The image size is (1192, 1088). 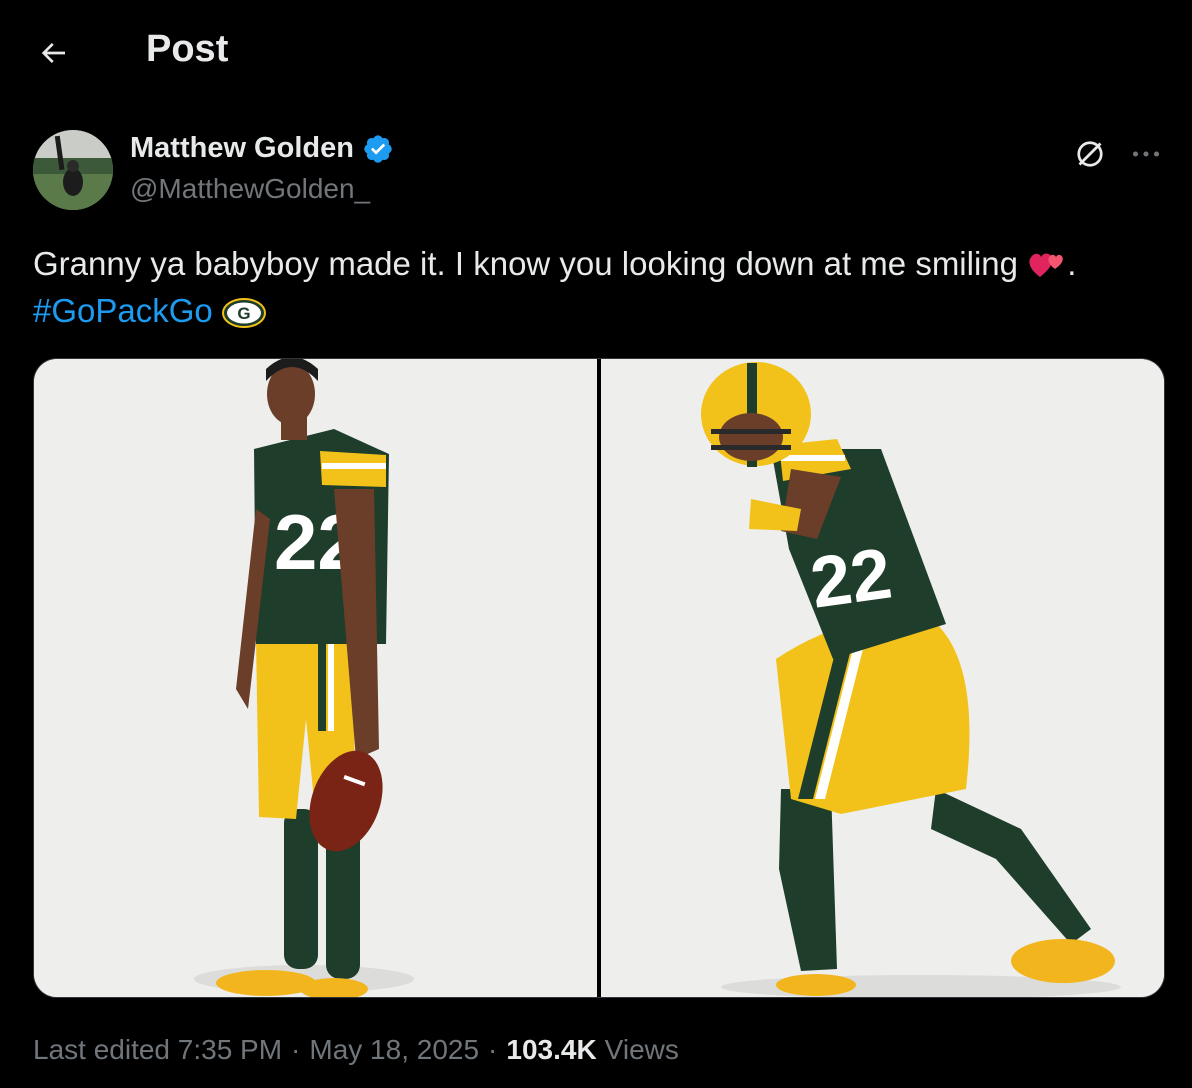 I want to click on avatar, so click(x=73, y=170).